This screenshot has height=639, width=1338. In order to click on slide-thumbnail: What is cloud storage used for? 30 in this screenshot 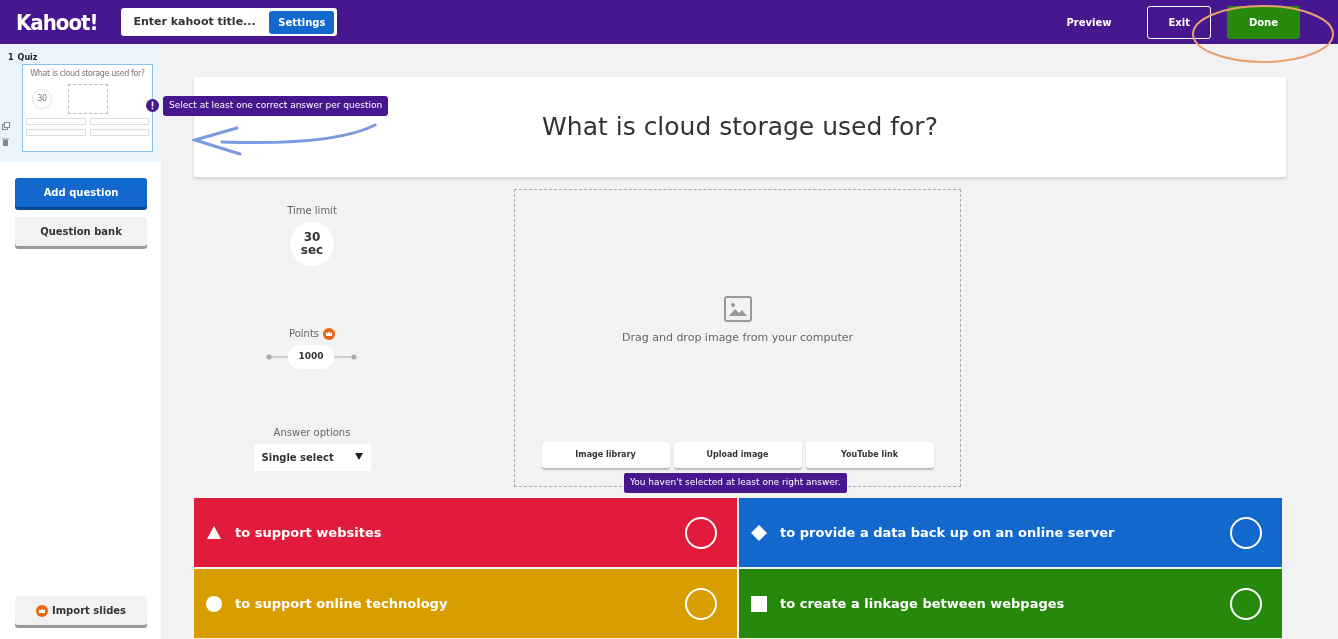, I will do `click(87, 108)`.